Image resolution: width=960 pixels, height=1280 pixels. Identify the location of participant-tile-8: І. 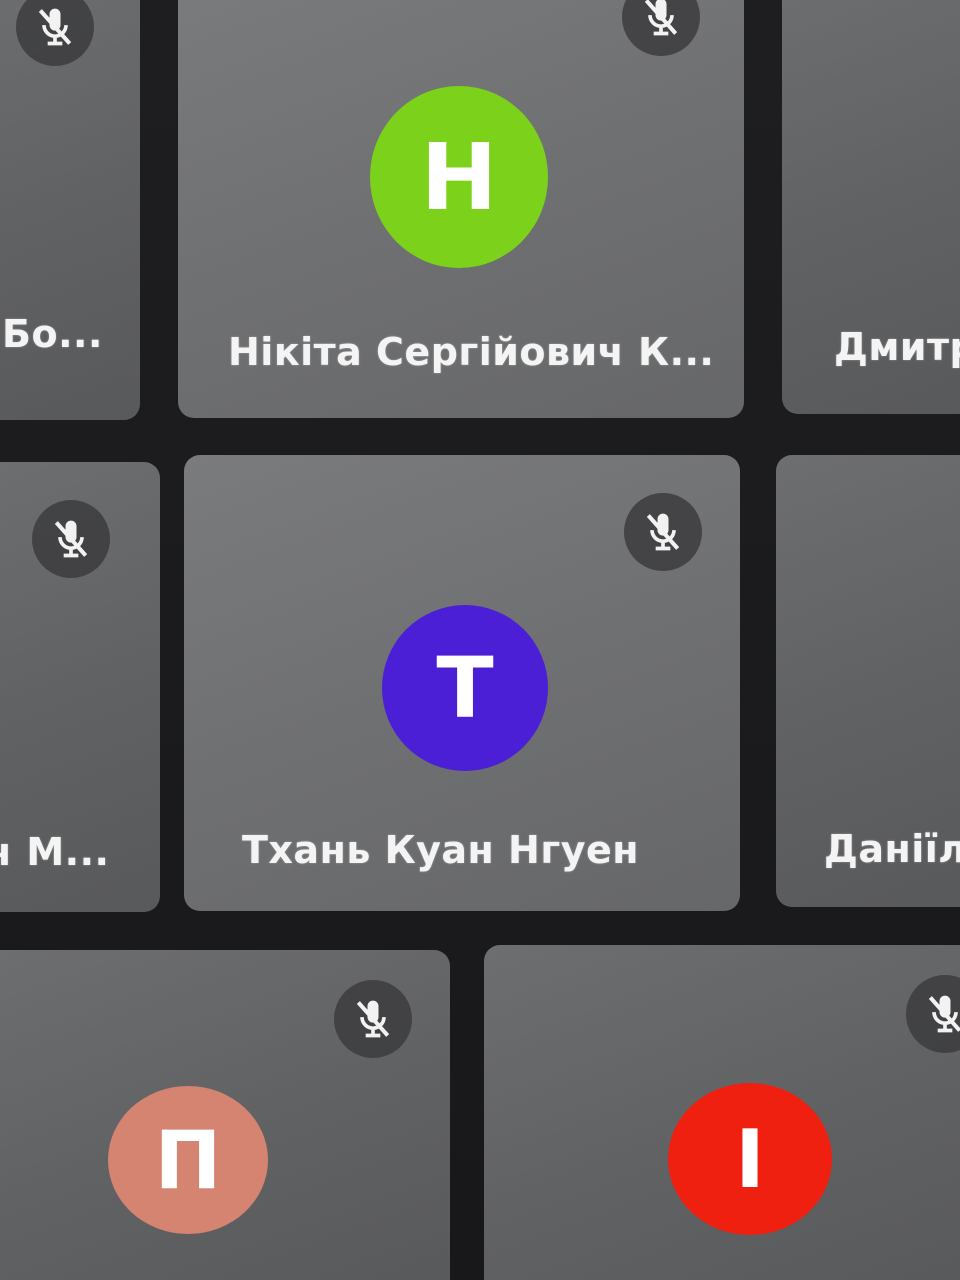
(722, 1112).